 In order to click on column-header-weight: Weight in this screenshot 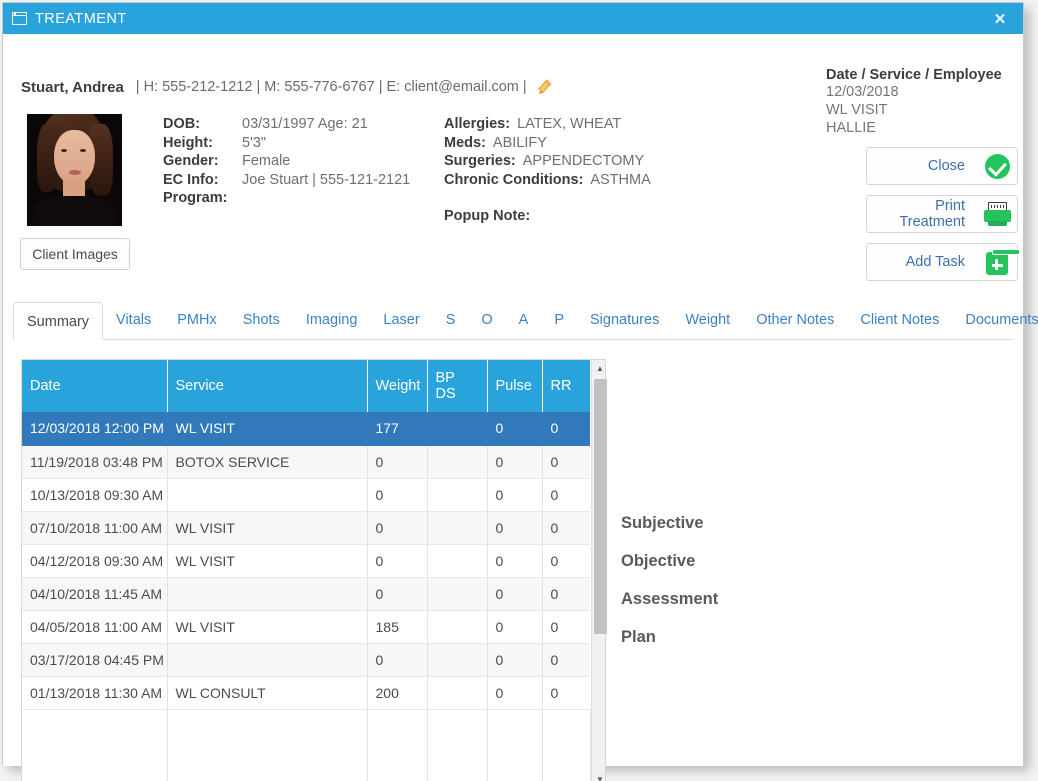, I will do `click(397, 386)`.